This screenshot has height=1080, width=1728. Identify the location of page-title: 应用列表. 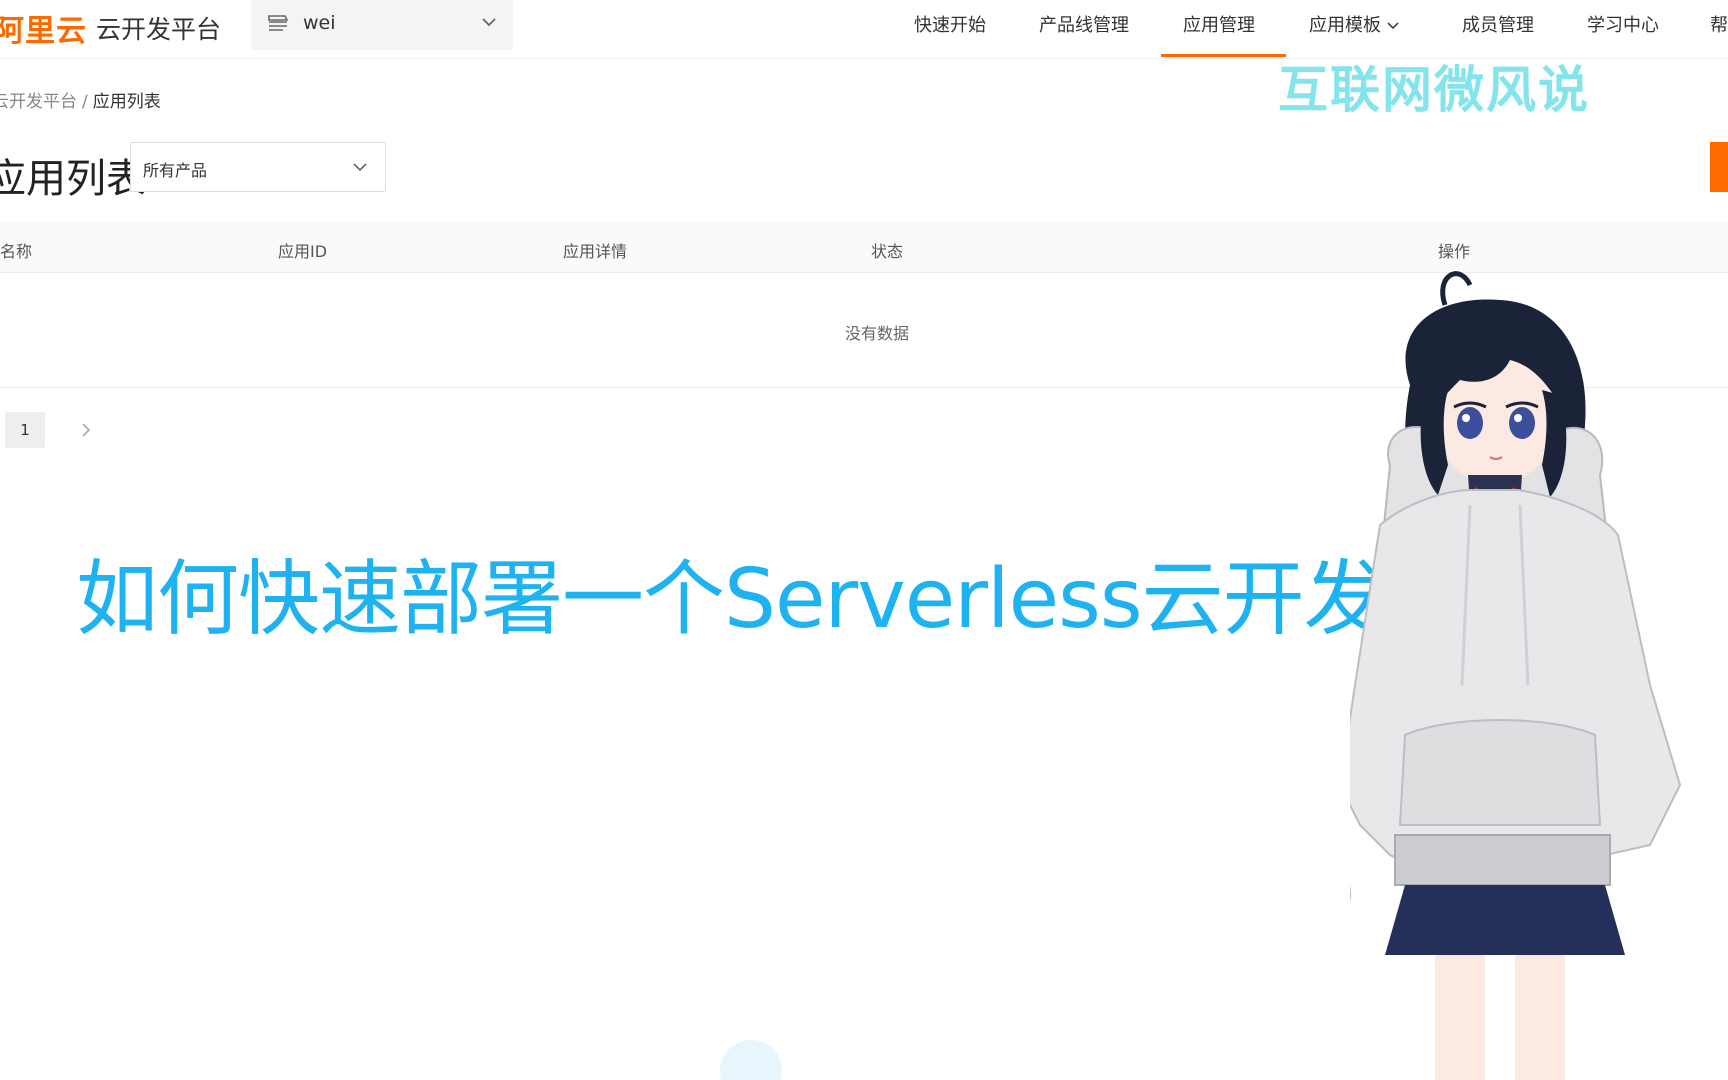
(73, 179).